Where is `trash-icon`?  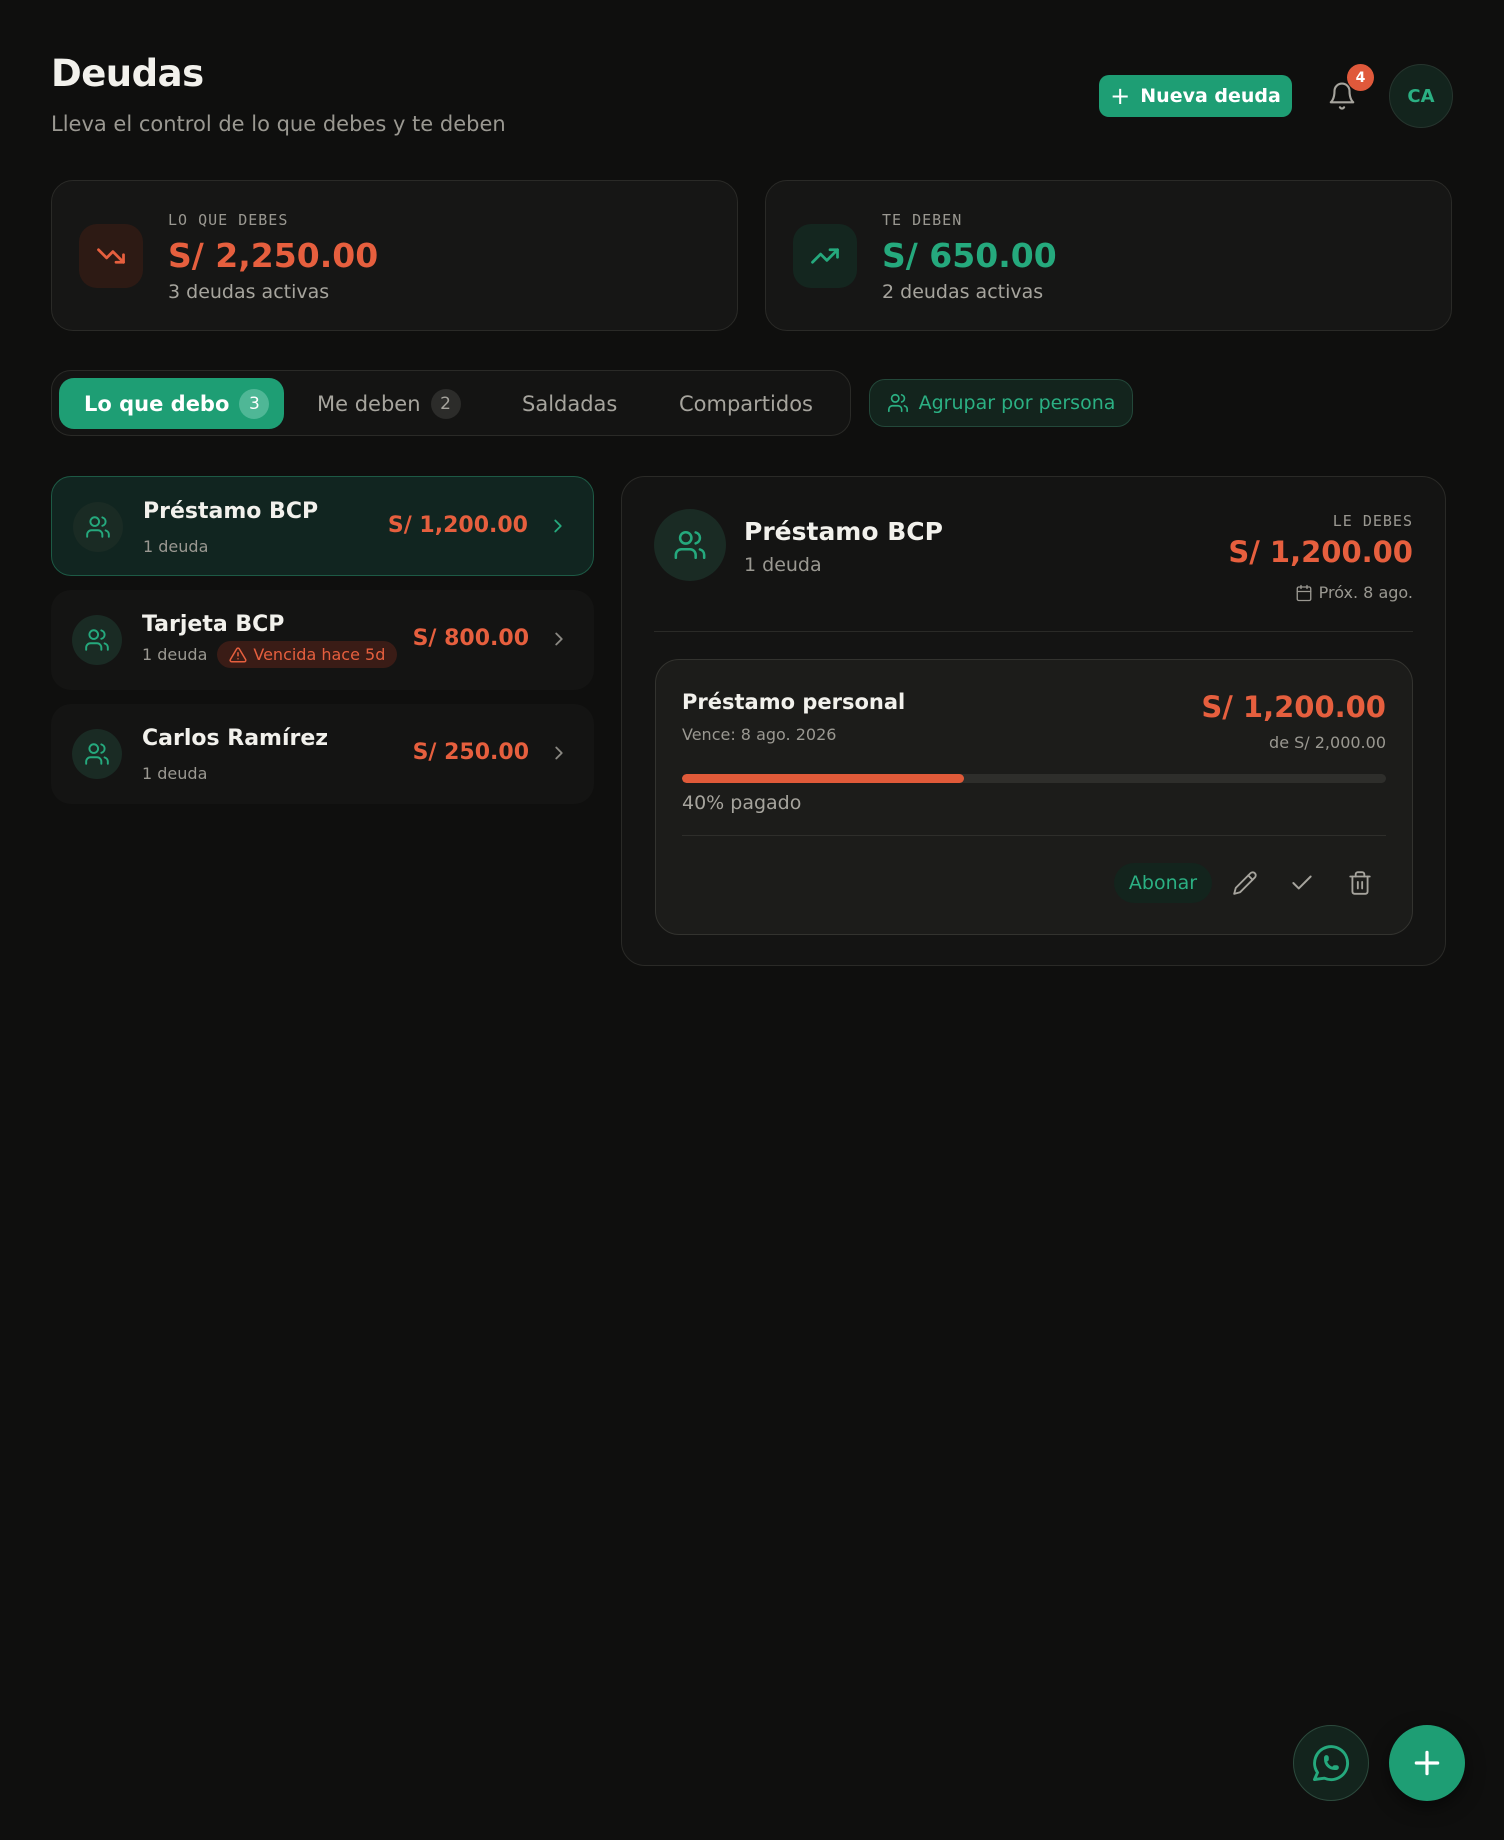
trash-icon is located at coordinates (1360, 883).